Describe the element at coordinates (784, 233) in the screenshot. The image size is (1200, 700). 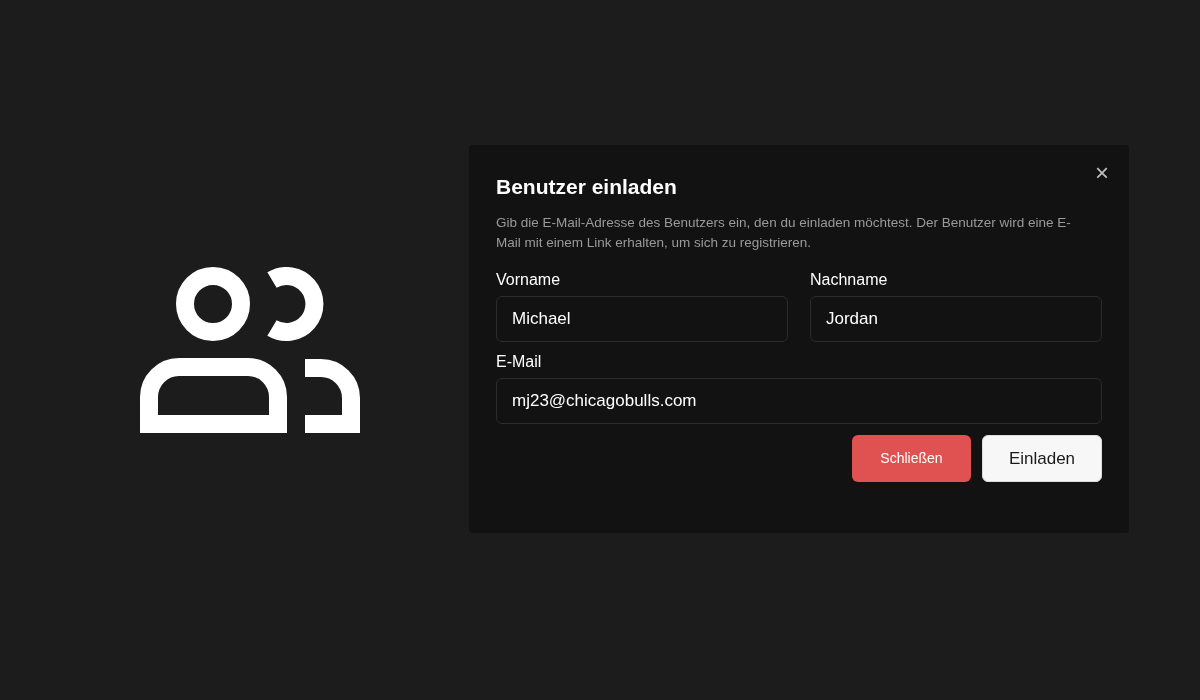
I see `dialog-description: Gib die E-Mail-Adresse des Benutzers ein, den du einladen möchtest. Der Benutzer wird eine E-Mail mit einem Link erhalten, um sich zu registrieren.` at that location.